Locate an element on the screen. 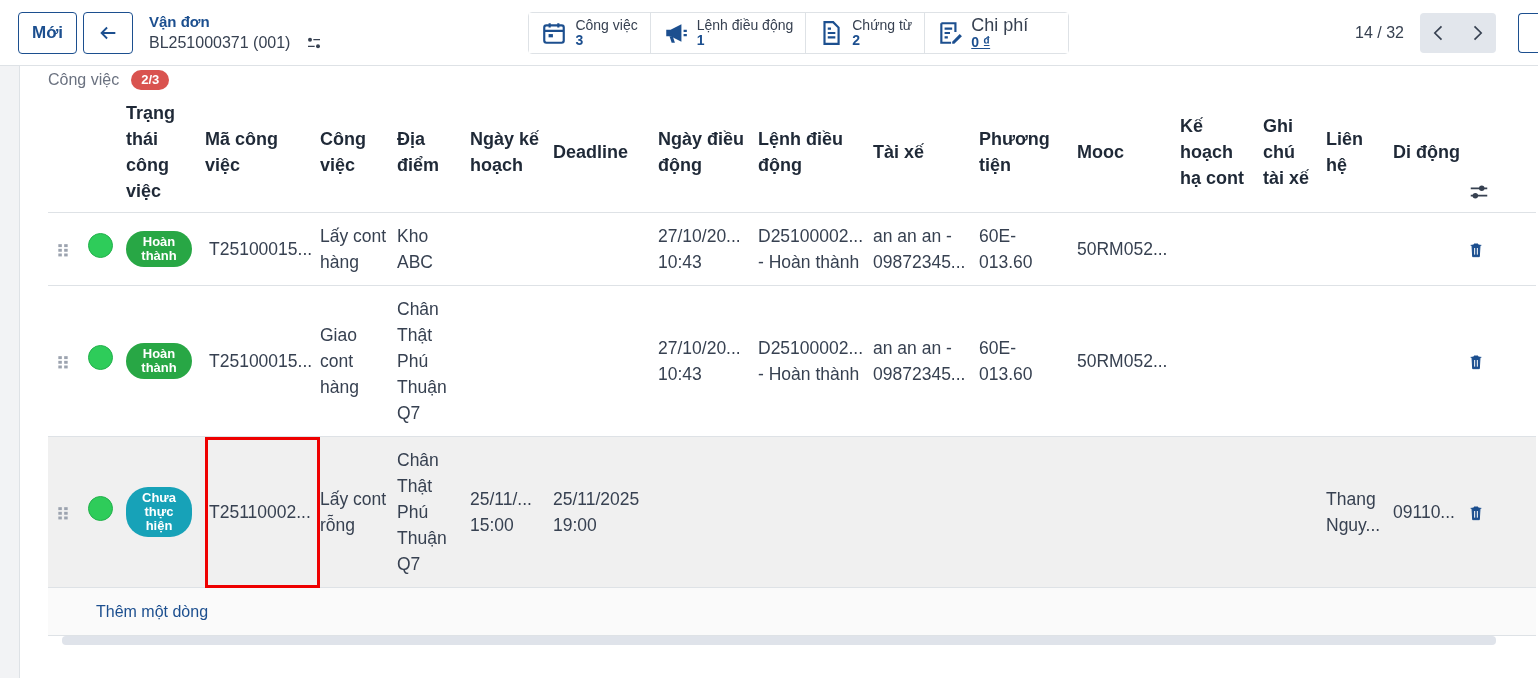  column-header: Ngày kế hoạch is located at coordinates (511, 153).